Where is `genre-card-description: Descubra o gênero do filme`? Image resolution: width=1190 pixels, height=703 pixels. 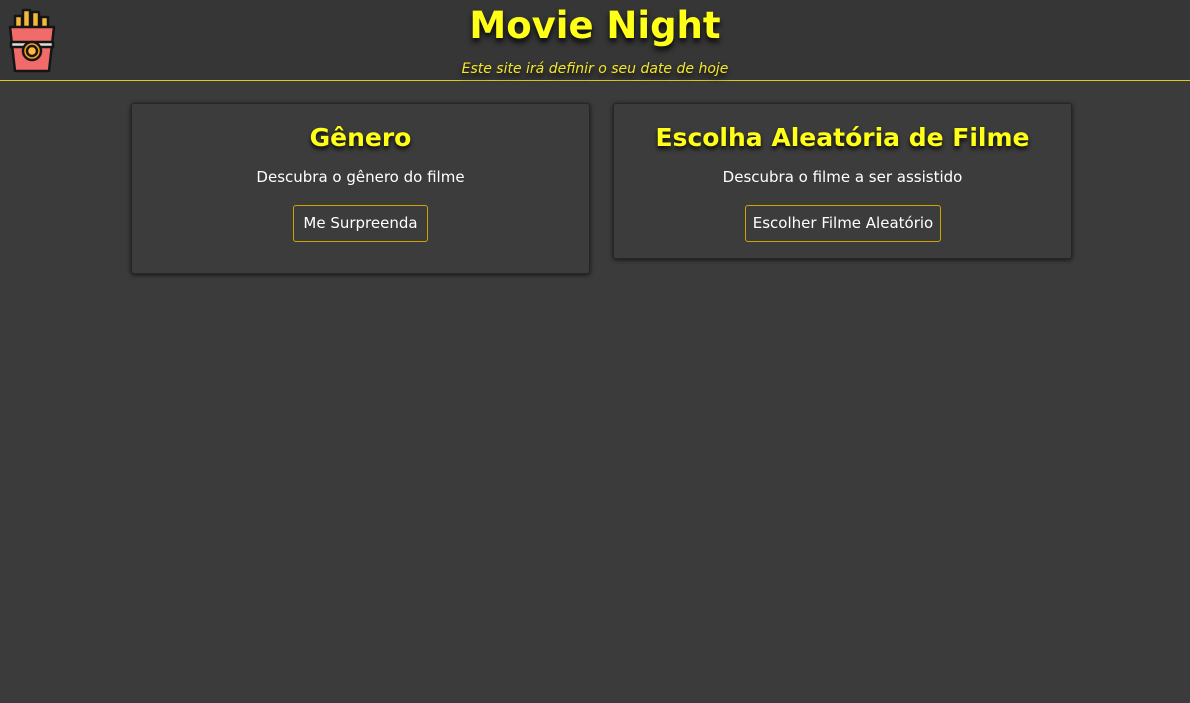
genre-card-description: Descubra o gênero do filme is located at coordinates (360, 177).